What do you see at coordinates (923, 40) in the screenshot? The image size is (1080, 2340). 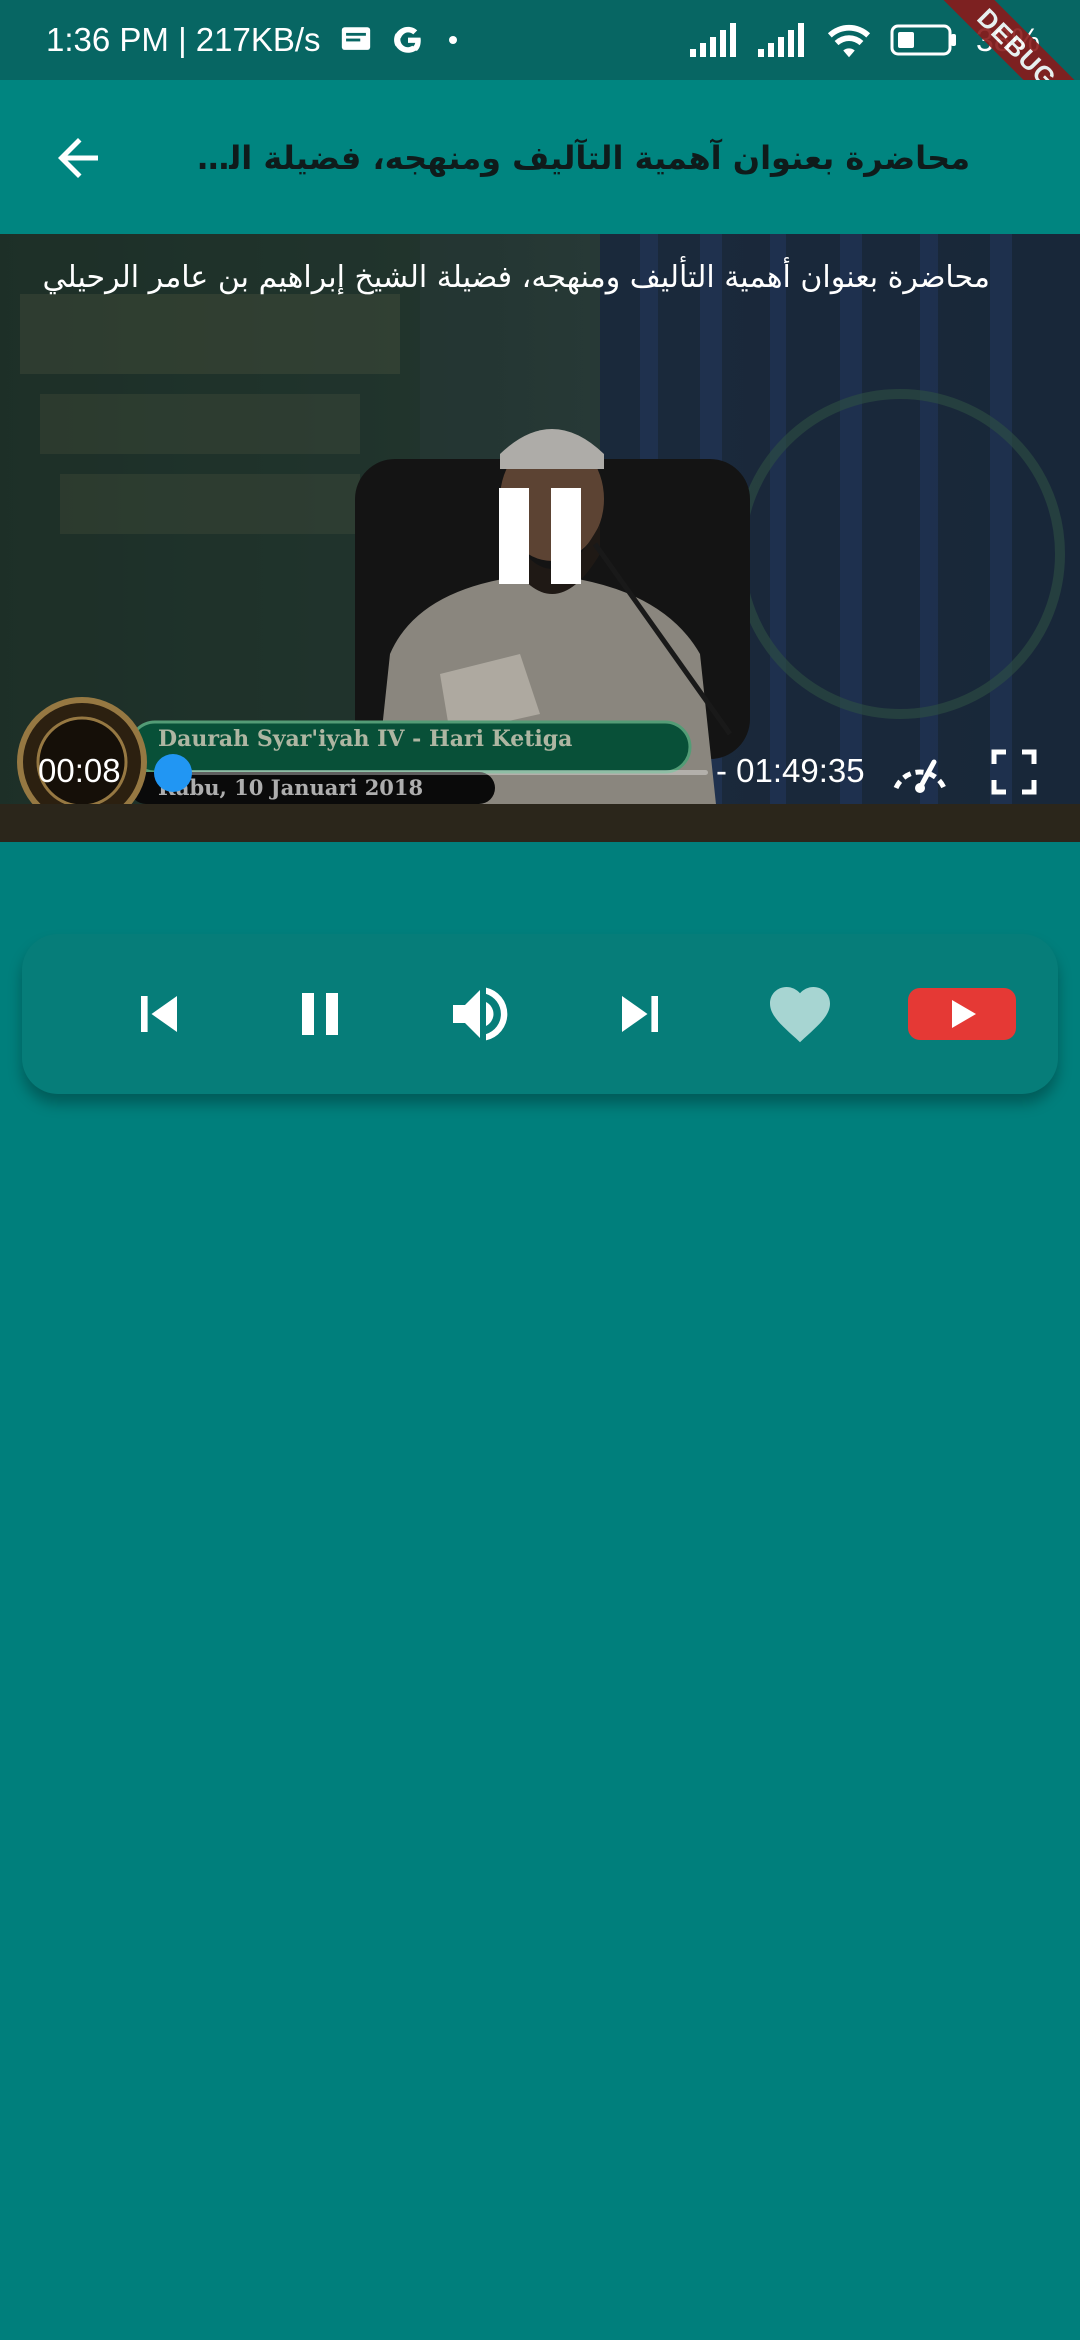 I see `battery-icon` at bounding box center [923, 40].